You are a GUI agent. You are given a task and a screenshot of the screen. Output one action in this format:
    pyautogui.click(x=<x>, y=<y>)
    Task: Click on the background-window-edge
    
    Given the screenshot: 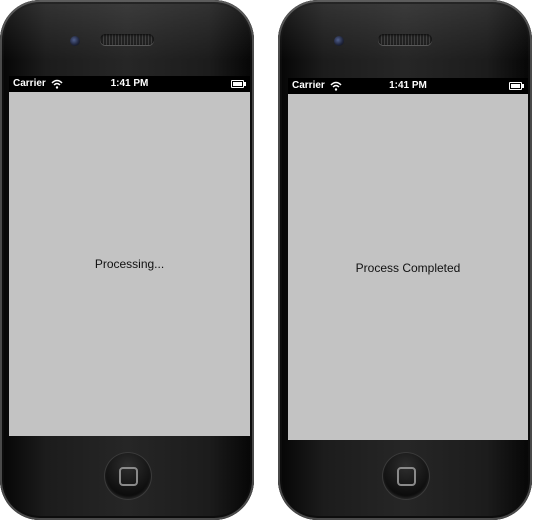 What is the action you would take?
    pyautogui.click(x=544, y=249)
    